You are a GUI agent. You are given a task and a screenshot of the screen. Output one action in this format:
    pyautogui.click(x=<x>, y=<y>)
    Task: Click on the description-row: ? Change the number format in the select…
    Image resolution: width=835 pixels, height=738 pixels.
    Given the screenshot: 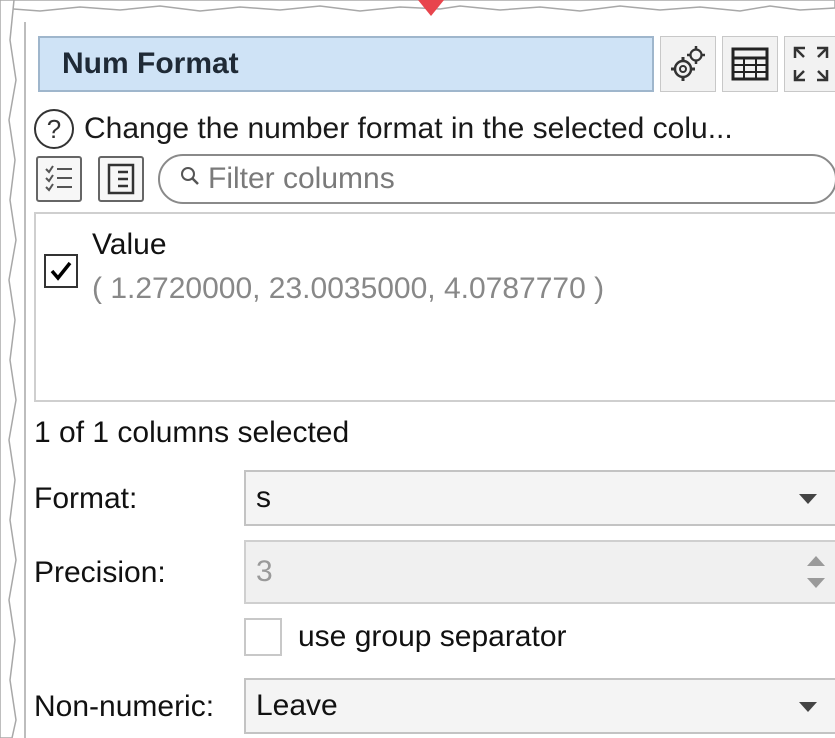 What is the action you would take?
    pyautogui.click(x=383, y=129)
    